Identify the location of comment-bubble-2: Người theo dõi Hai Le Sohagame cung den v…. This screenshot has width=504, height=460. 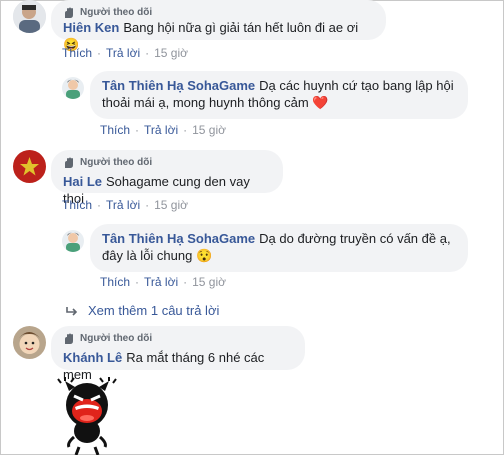
(167, 178).